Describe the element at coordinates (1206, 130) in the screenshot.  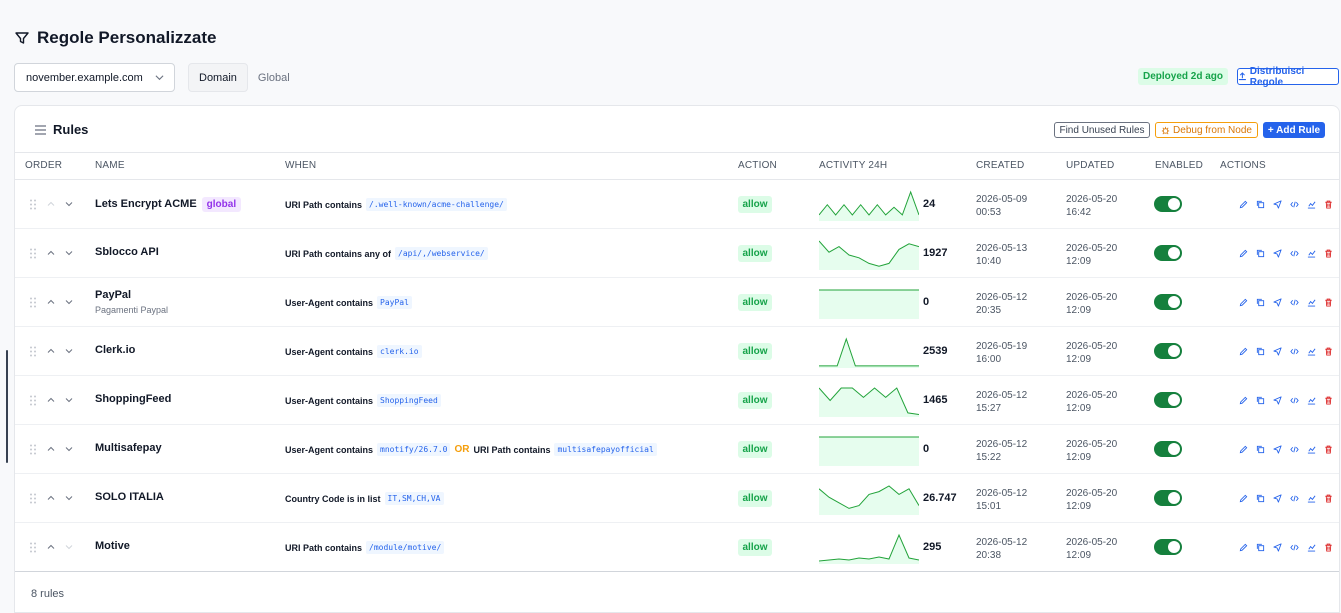
I see `debug-from-node-button: Debug from Node` at that location.